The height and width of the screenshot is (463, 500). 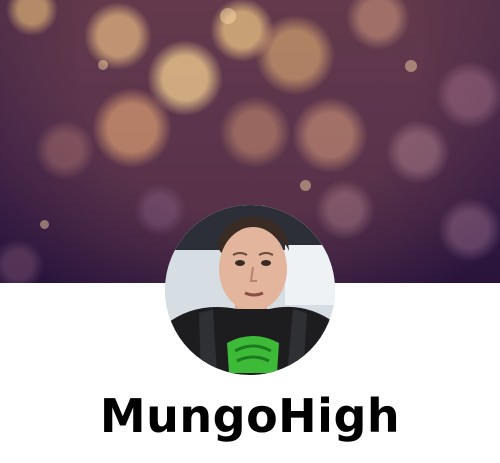 I want to click on avatar, so click(x=250, y=290).